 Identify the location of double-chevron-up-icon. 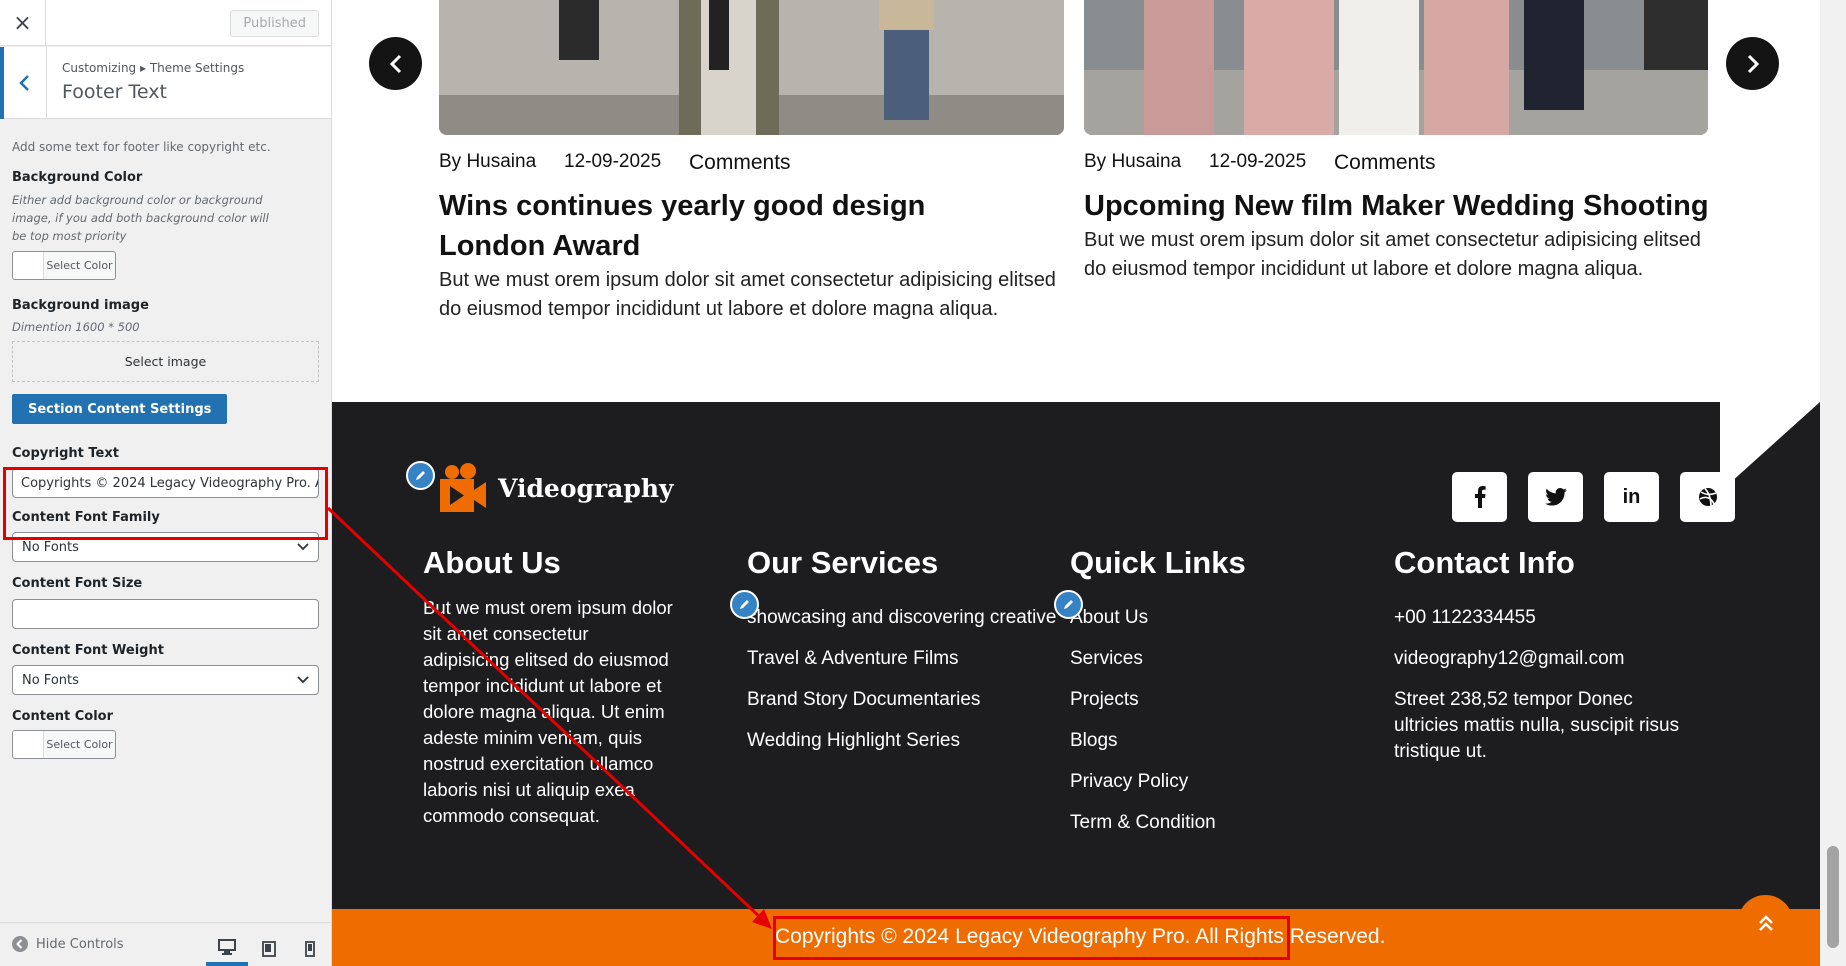
(1765, 922).